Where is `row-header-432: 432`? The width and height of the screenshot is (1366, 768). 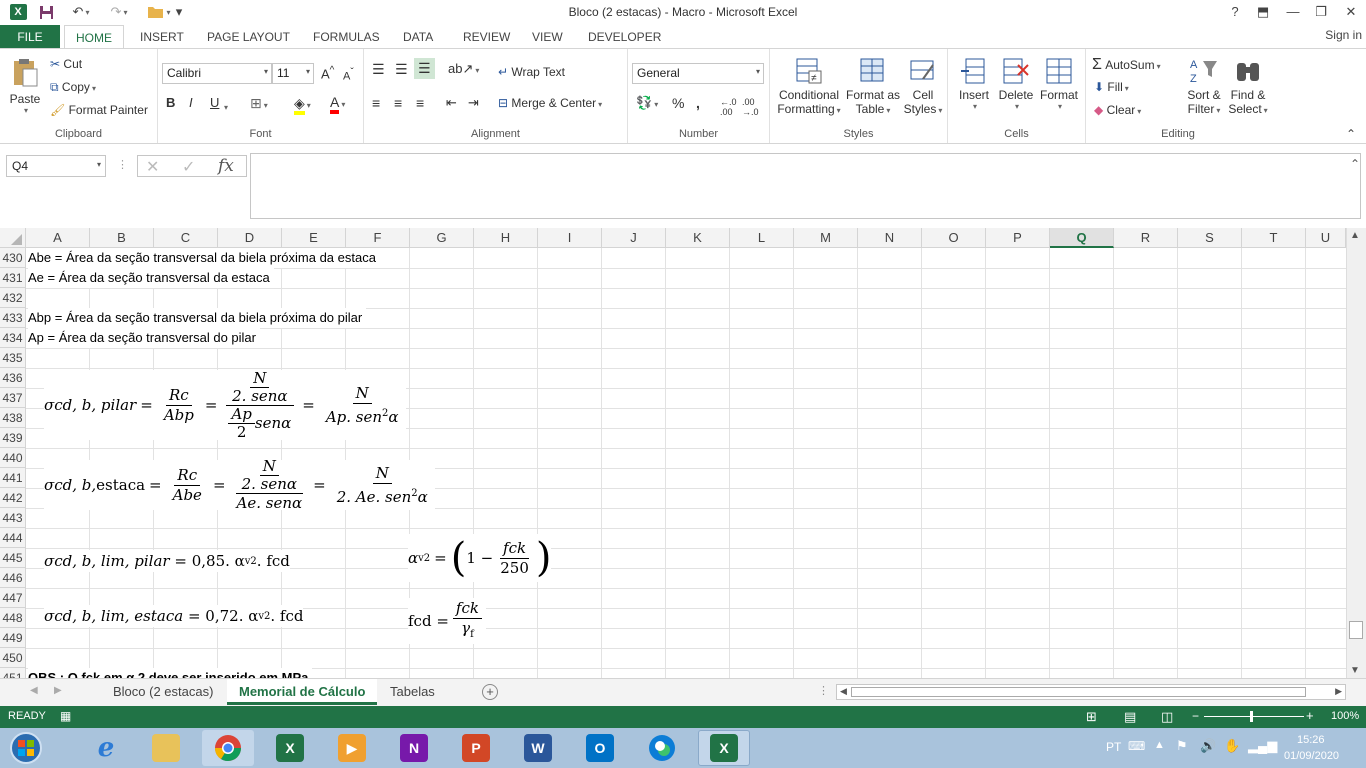 row-header-432: 432 is located at coordinates (13, 298).